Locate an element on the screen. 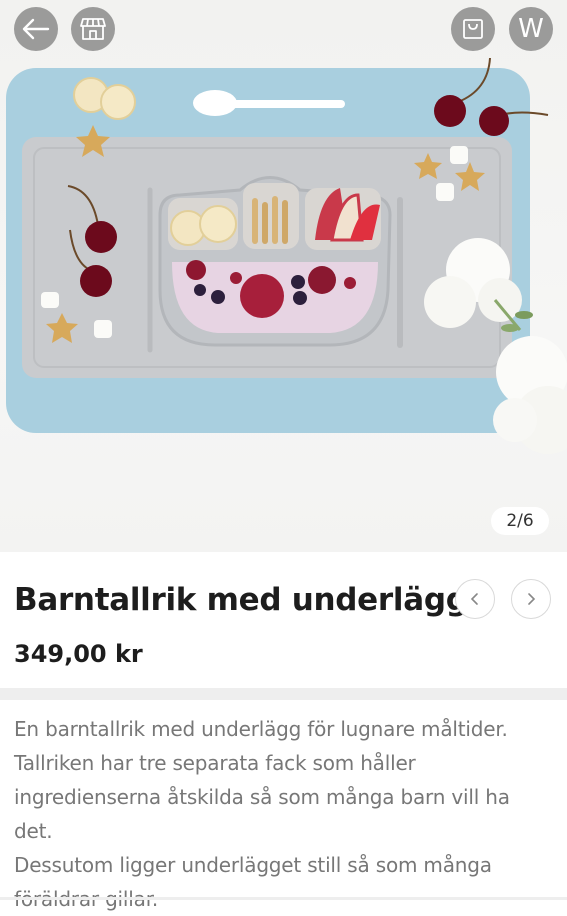 This screenshot has height=916, width=567. next-image-button is located at coordinates (531, 599).